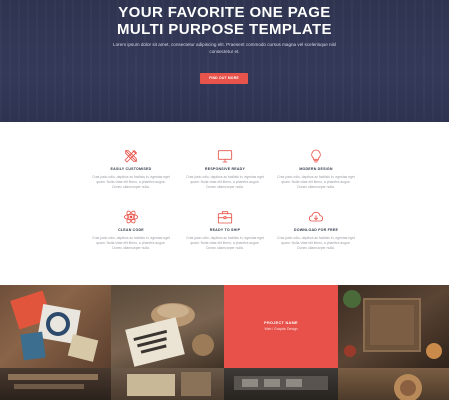 The image size is (449, 400). What do you see at coordinates (131, 217) in the screenshot?
I see `atom-icon` at bounding box center [131, 217].